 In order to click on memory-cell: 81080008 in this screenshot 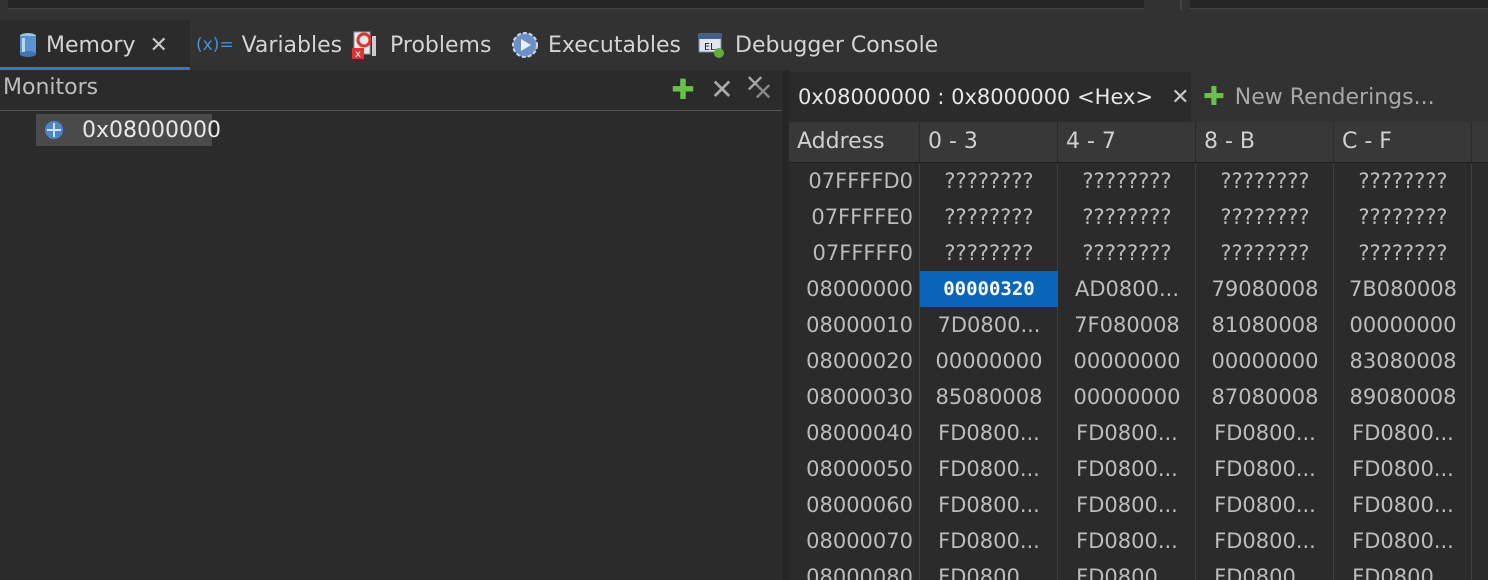, I will do `click(1265, 325)`.